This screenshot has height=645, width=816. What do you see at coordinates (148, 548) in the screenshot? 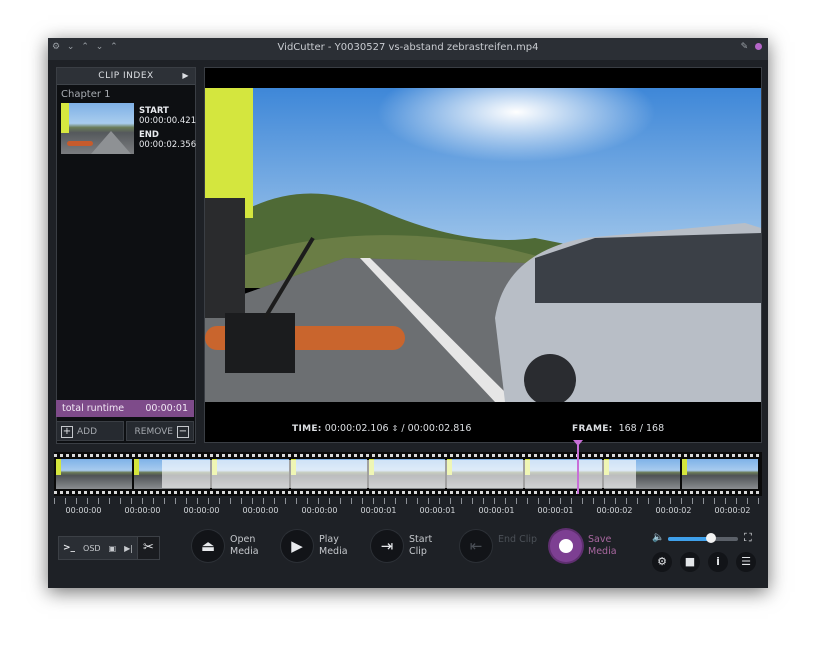
I see `scissors-icon: ✂` at bounding box center [148, 548].